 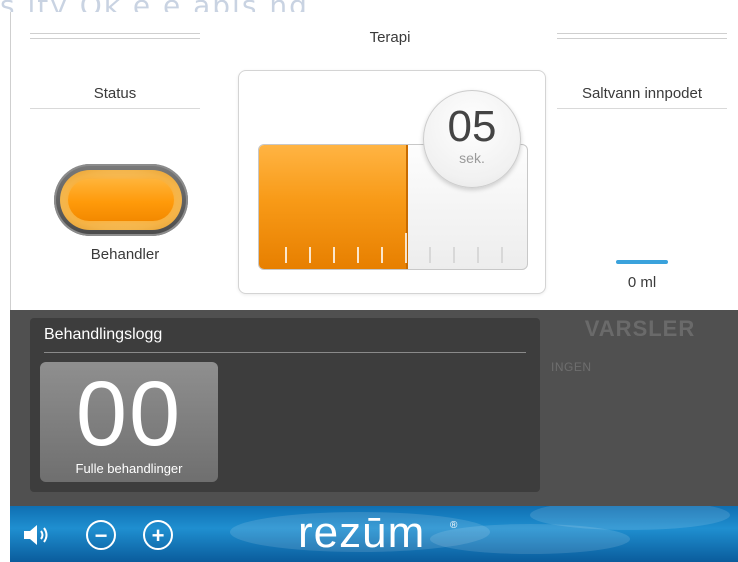 What do you see at coordinates (642, 36) in the screenshot?
I see `header-rule-right` at bounding box center [642, 36].